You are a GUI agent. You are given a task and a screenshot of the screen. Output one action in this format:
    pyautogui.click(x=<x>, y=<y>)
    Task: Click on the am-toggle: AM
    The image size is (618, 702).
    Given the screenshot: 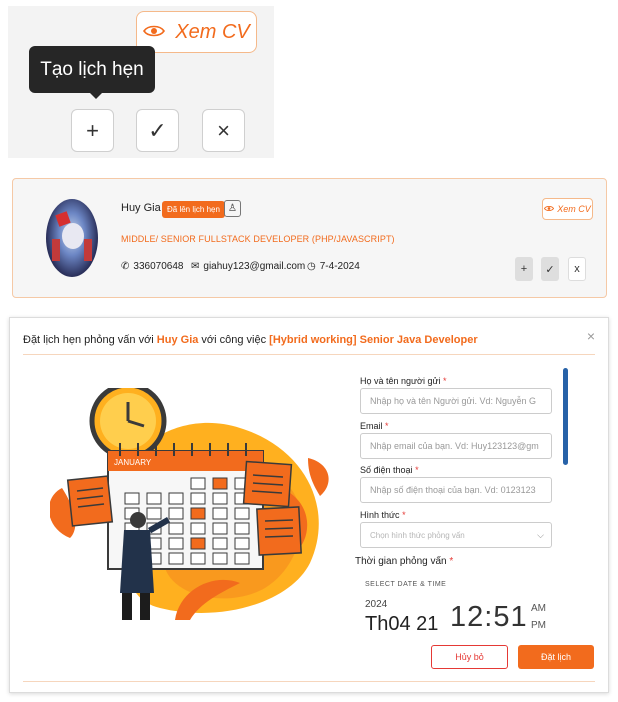 What is the action you would take?
    pyautogui.click(x=538, y=608)
    